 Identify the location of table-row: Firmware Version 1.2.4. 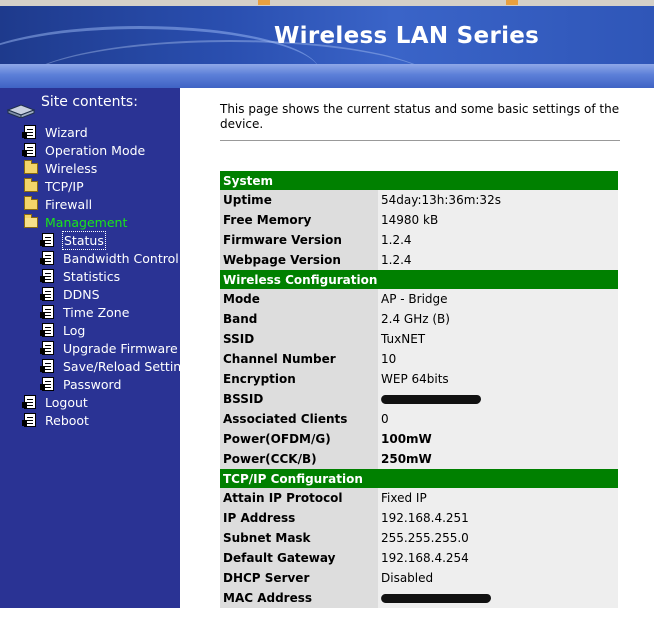
(419, 240).